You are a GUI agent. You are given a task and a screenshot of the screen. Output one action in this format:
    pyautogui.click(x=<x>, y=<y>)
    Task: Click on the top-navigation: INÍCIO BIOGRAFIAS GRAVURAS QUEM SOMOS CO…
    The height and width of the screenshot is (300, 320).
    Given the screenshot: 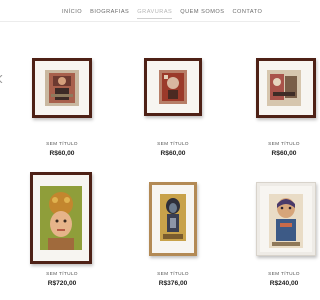 What is the action you would take?
    pyautogui.click(x=150, y=11)
    